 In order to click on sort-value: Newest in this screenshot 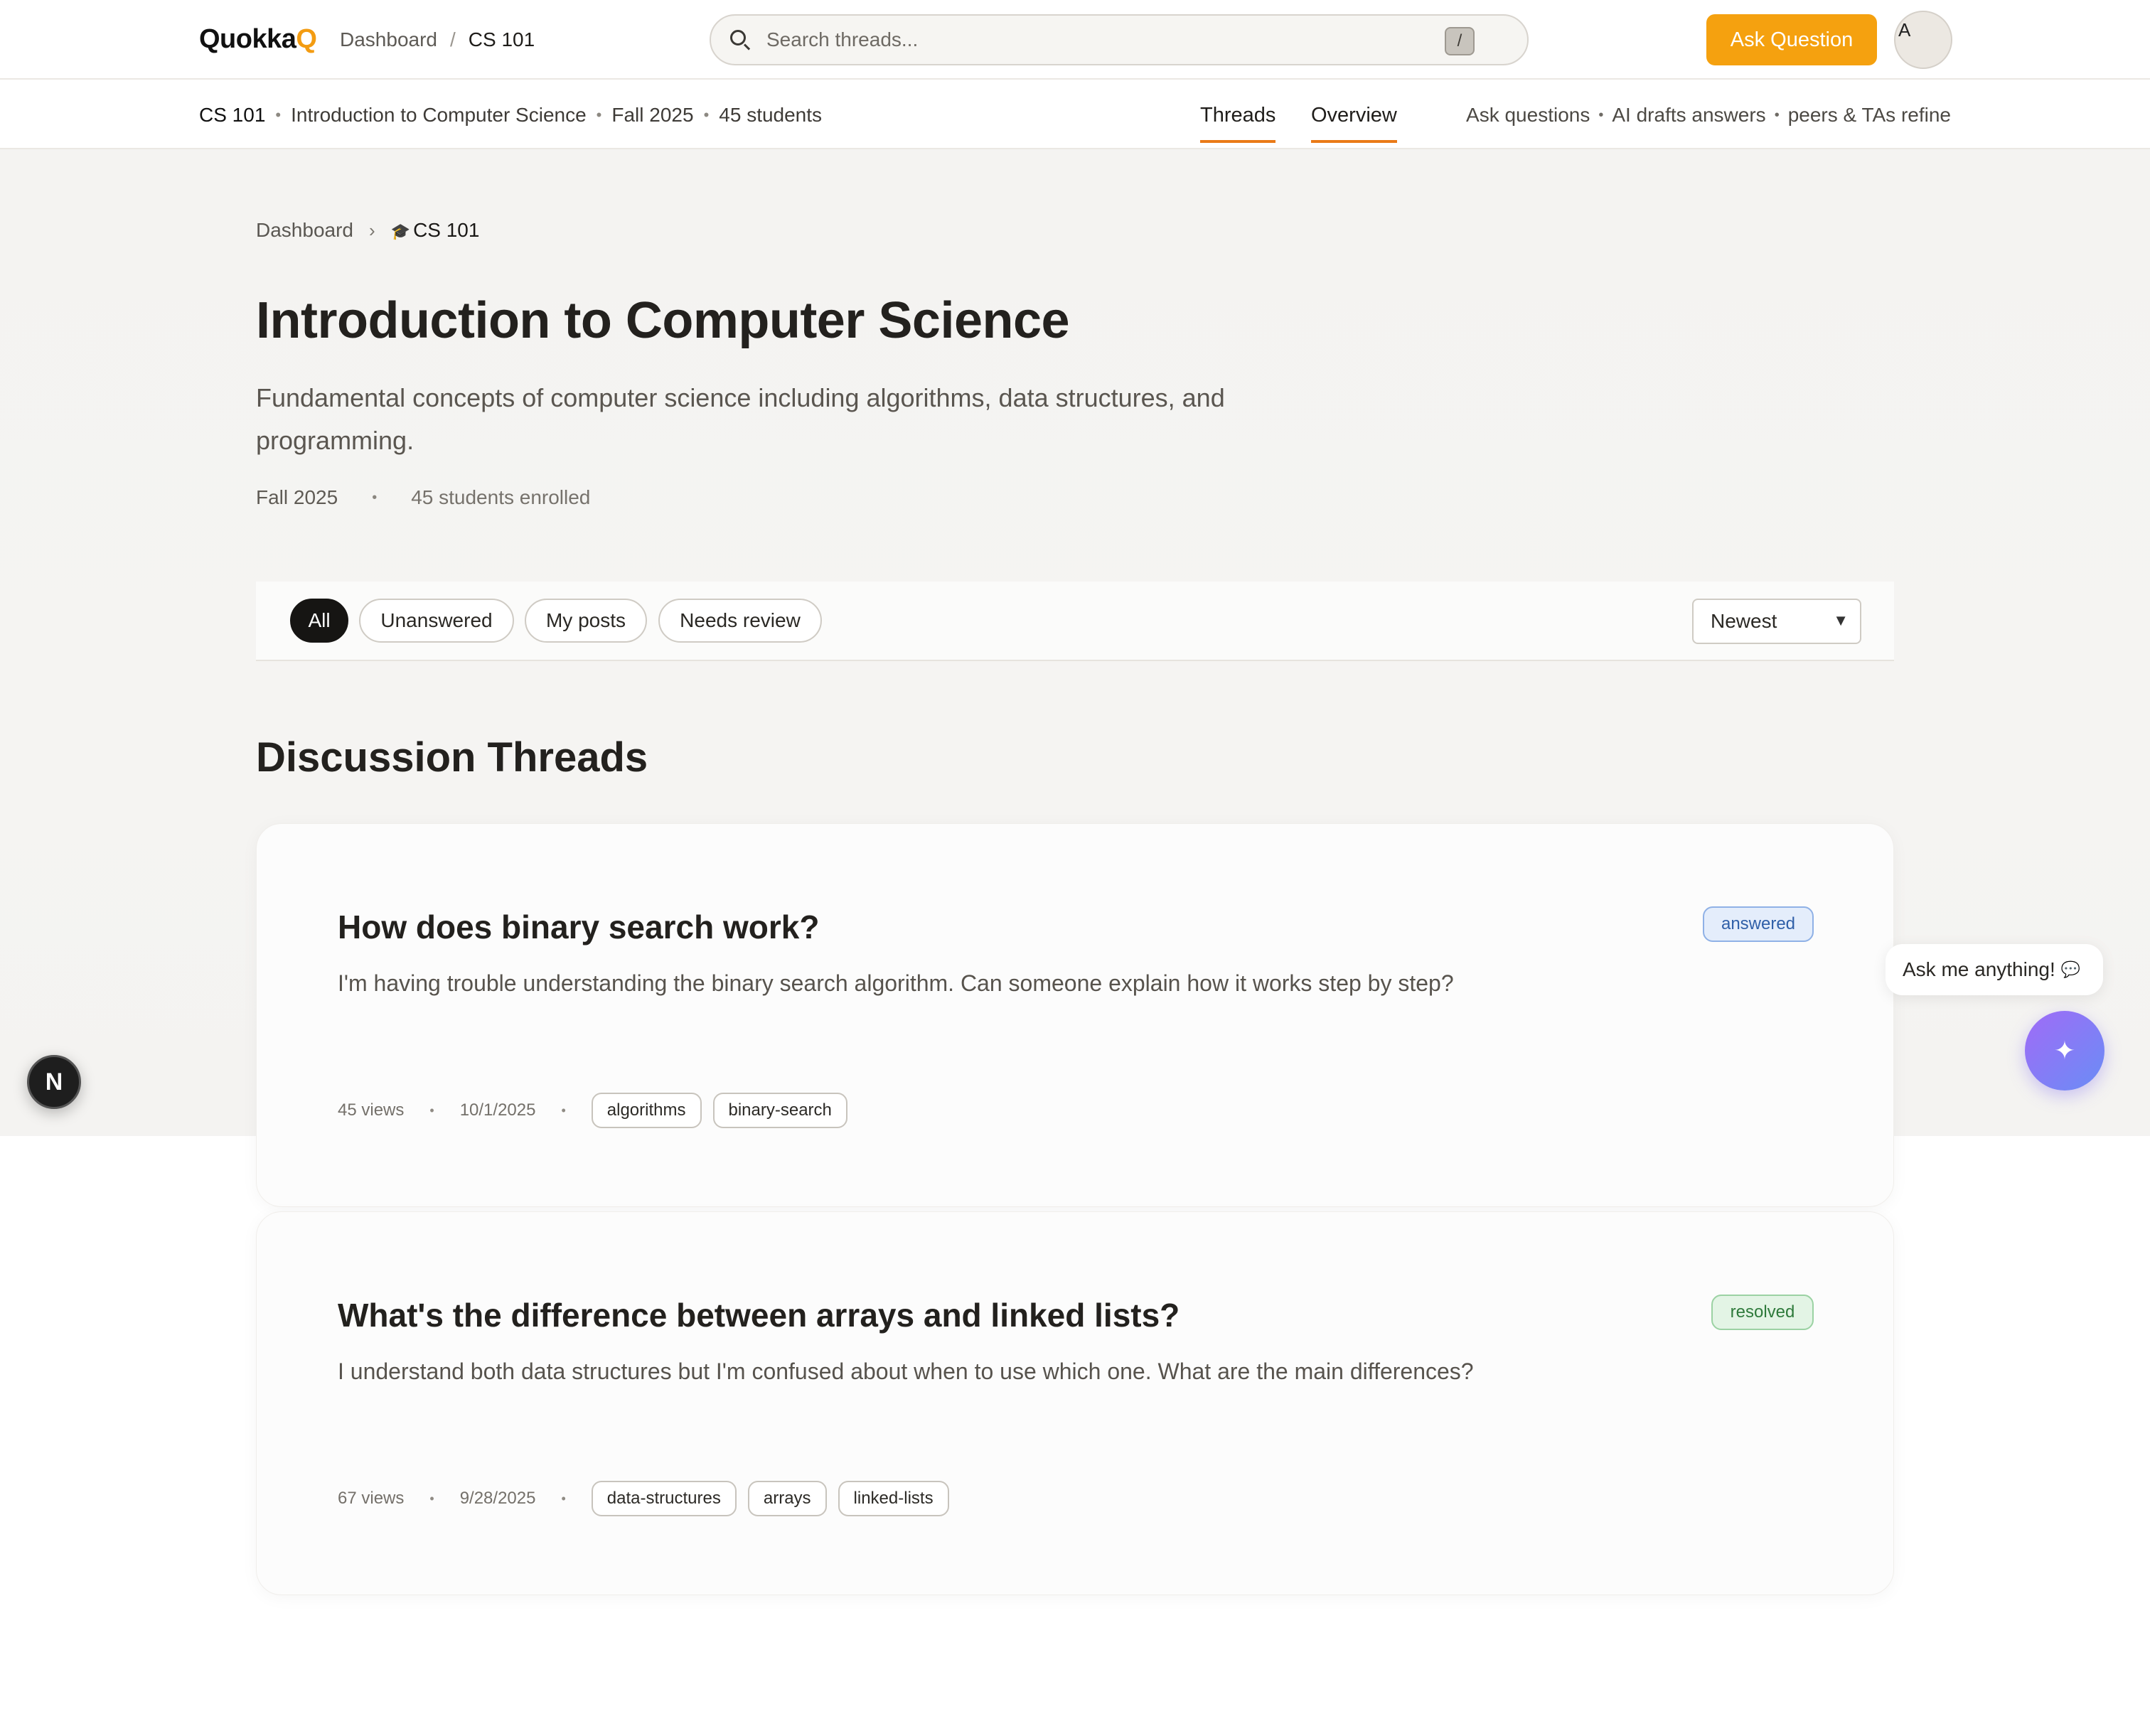, I will do `click(1744, 621)`.